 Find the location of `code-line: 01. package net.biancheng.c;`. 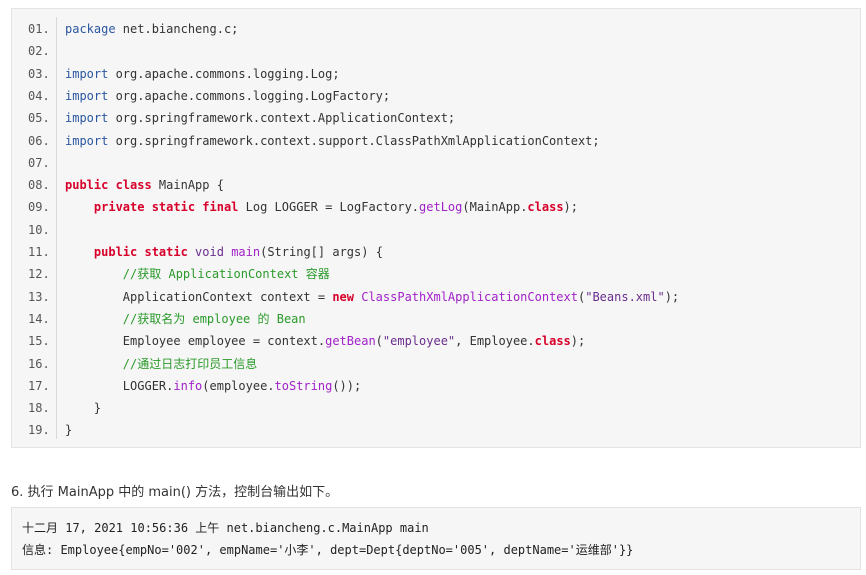

code-line: 01. package net.biancheng.c; is located at coordinates (436, 29).